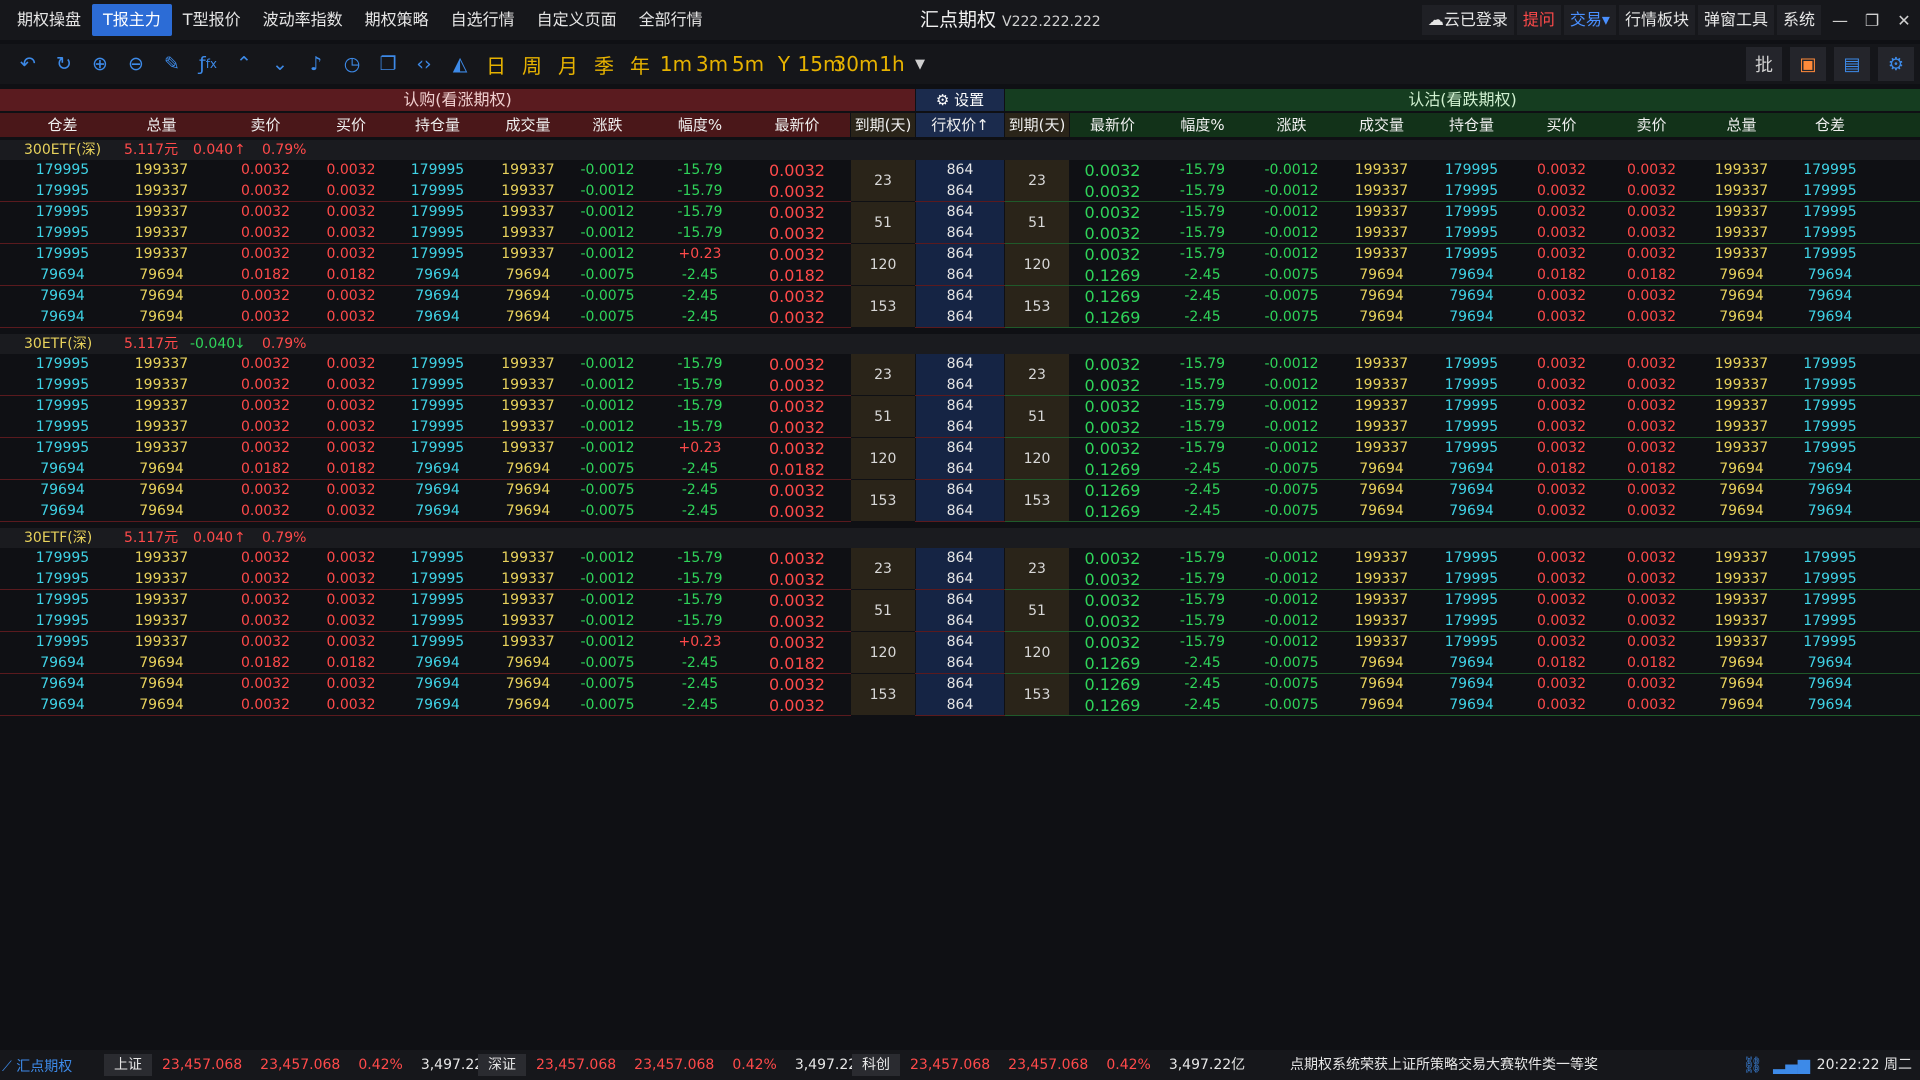  Describe the element at coordinates (920, 64) in the screenshot. I see `more-dropdown-icon: ▼` at that location.